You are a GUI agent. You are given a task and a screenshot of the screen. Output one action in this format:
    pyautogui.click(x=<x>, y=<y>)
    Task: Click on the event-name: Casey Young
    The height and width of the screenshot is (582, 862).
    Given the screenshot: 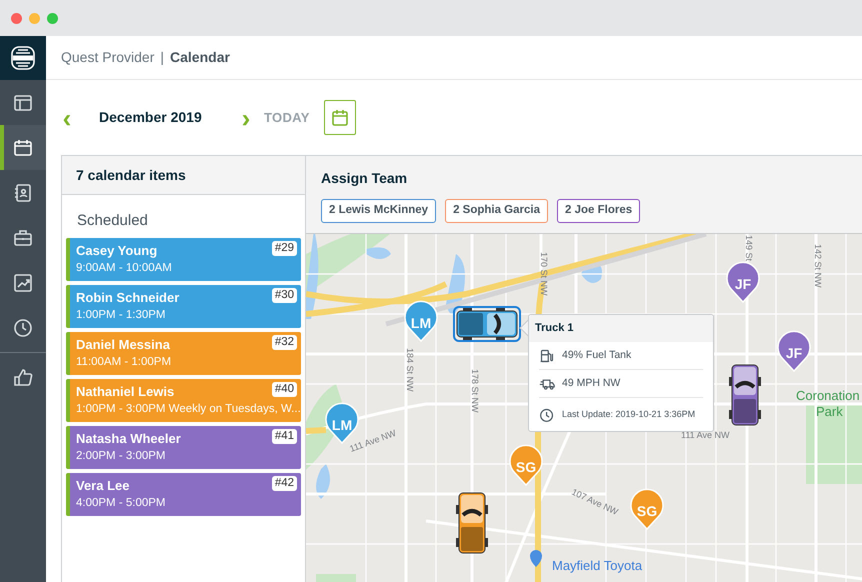 What is the action you would take?
    pyautogui.click(x=117, y=251)
    